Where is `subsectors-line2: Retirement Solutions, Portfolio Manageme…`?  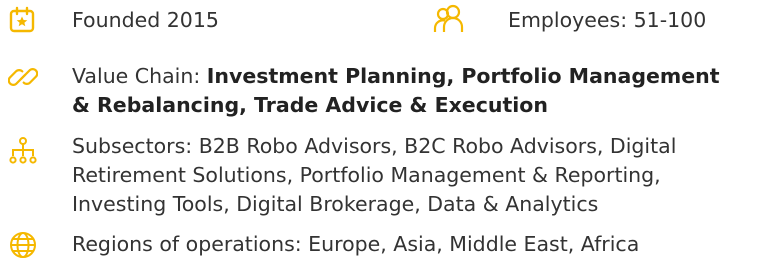 subsectors-line2: Retirement Solutions, Portfolio Manageme… is located at coordinates (366, 175).